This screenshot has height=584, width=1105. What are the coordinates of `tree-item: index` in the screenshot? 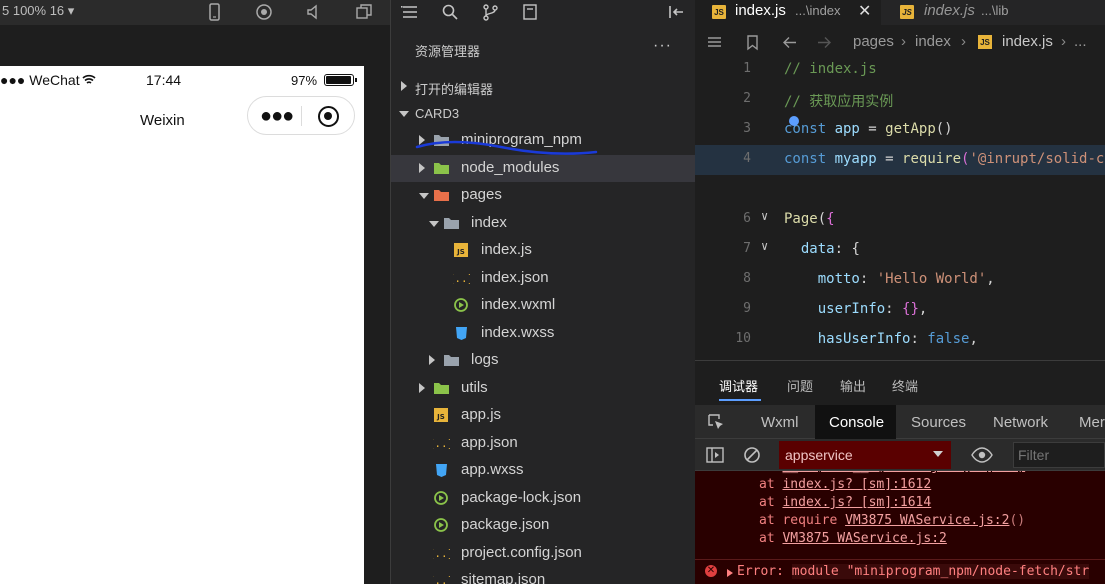 It's located at (543, 223).